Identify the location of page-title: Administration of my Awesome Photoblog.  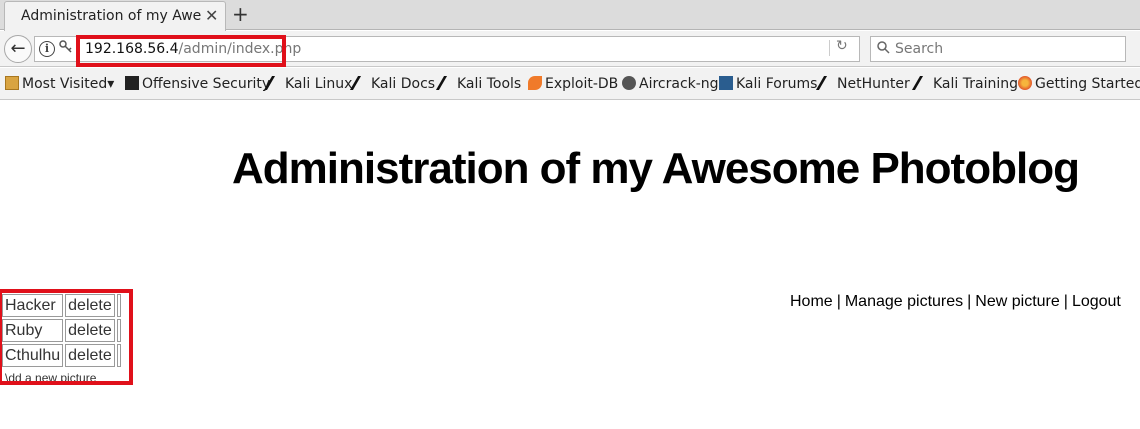
(656, 168).